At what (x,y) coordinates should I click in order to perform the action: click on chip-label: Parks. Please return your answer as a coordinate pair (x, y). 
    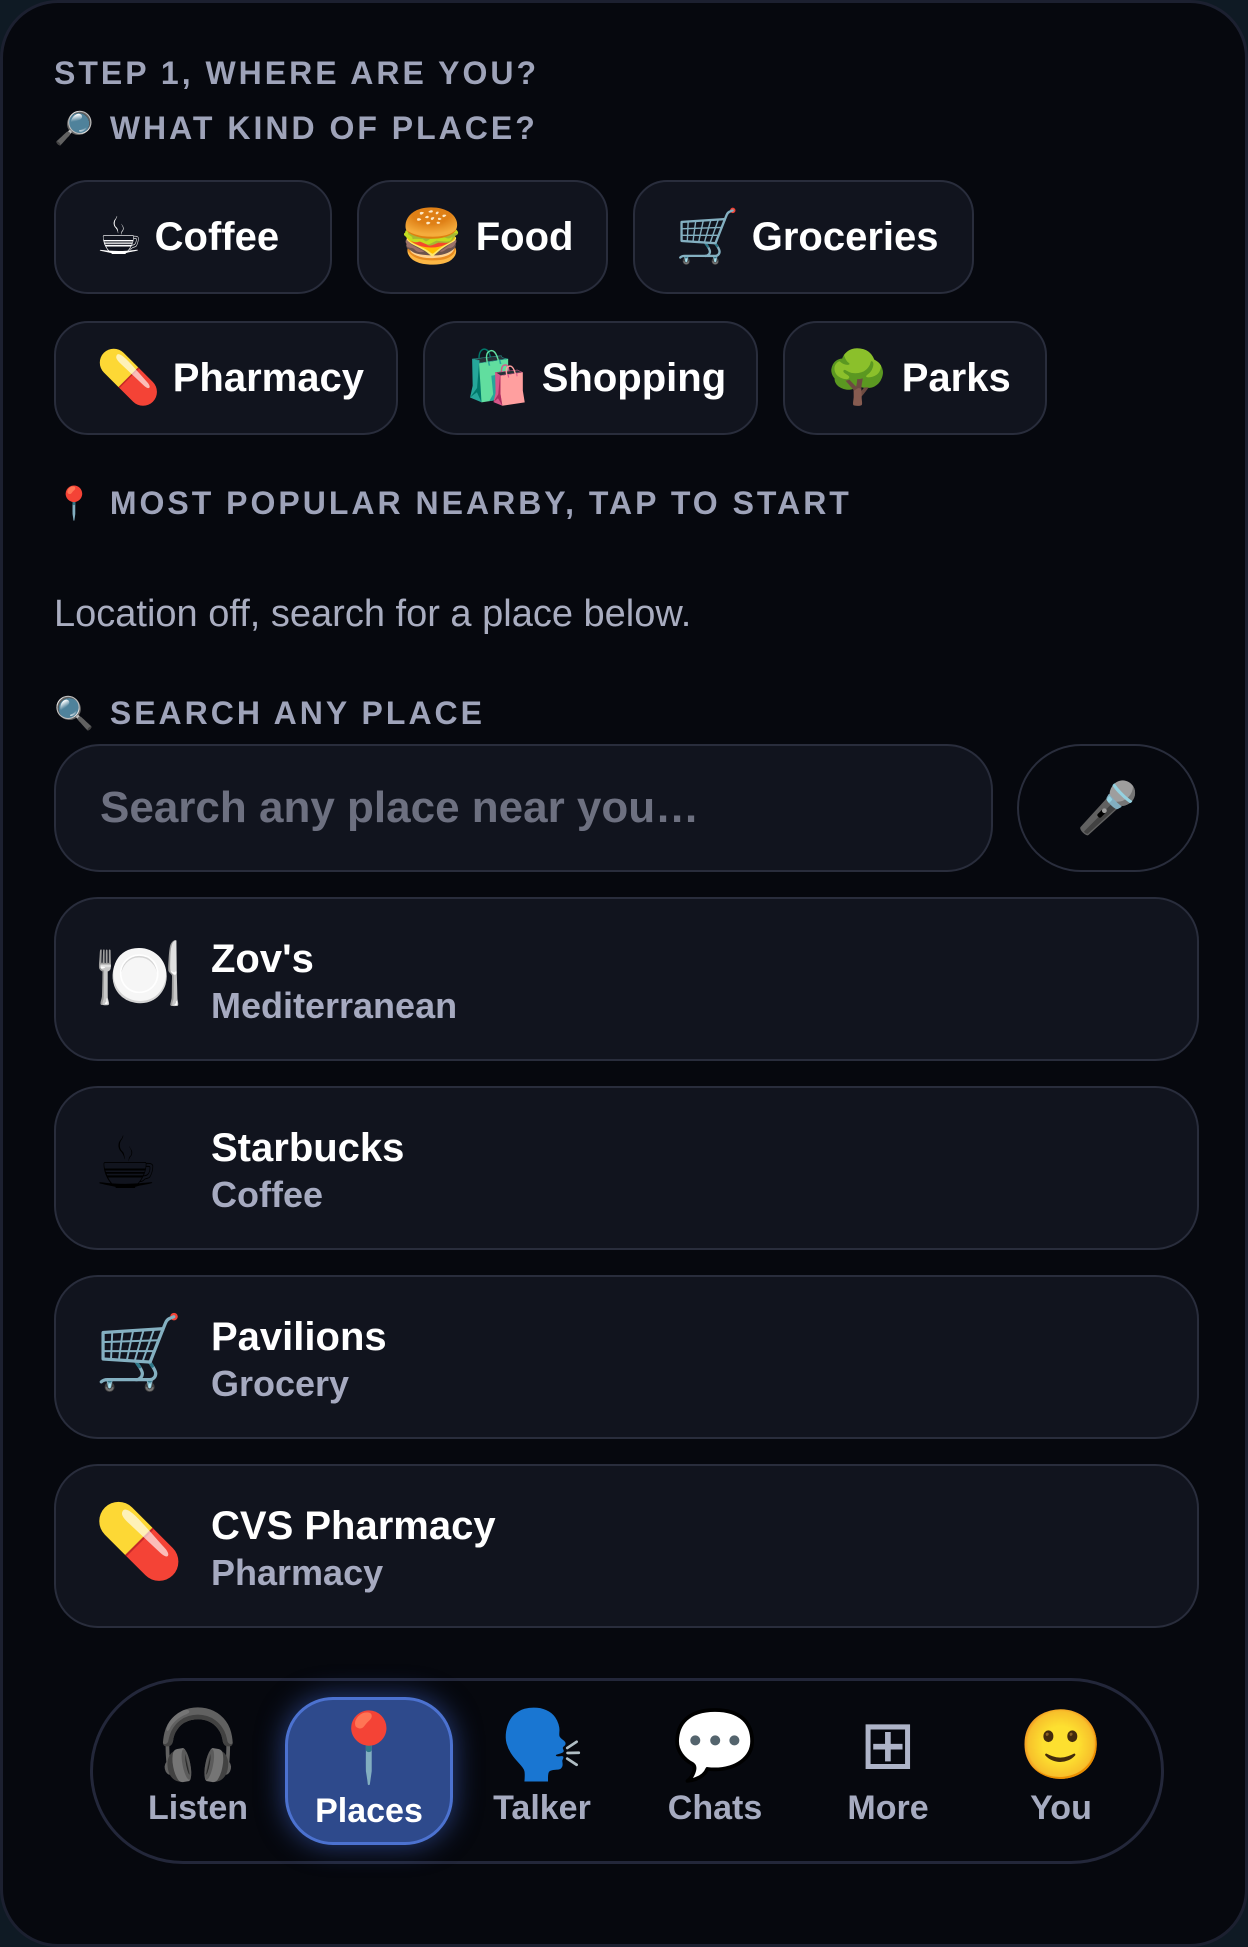
    Looking at the image, I should click on (956, 377).